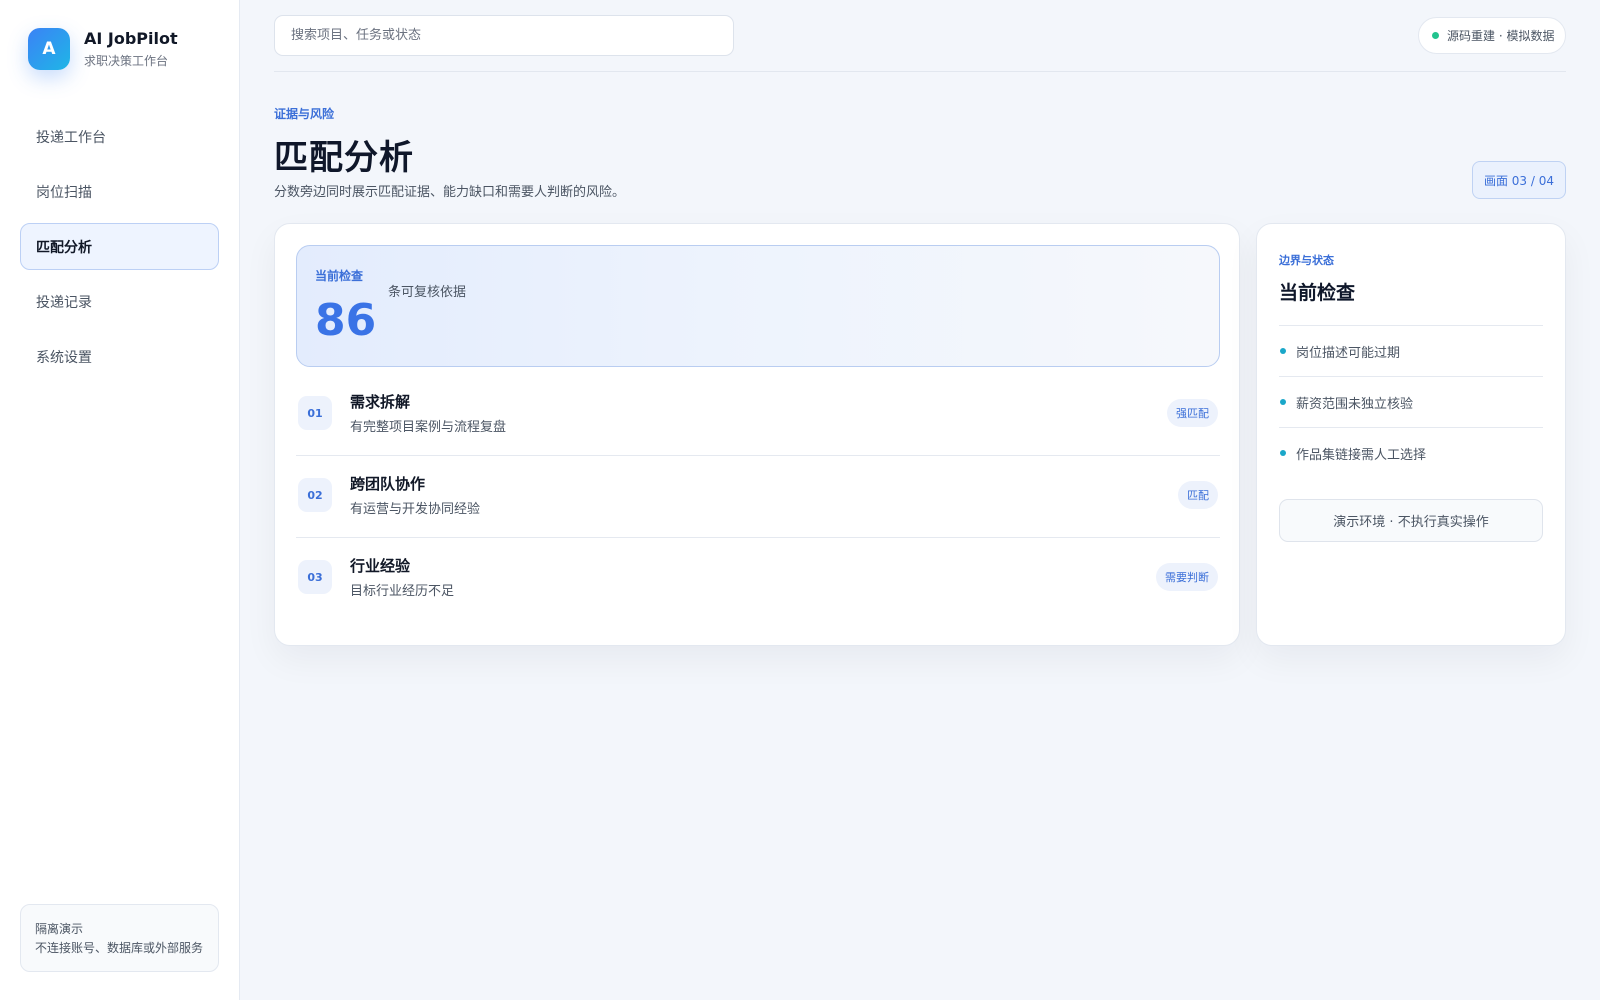 This screenshot has width=1600, height=1000. I want to click on top-divider, so click(920, 71).